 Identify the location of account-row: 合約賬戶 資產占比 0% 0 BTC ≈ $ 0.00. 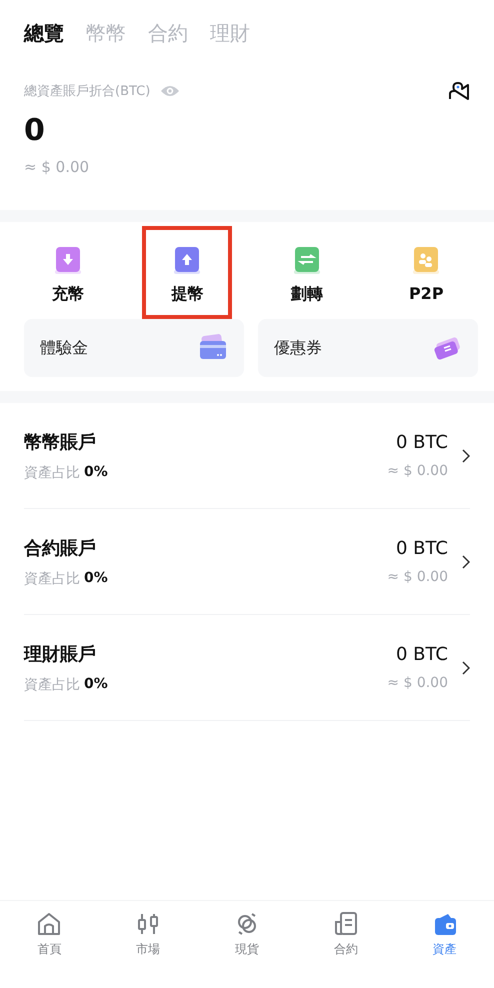
(247, 562).